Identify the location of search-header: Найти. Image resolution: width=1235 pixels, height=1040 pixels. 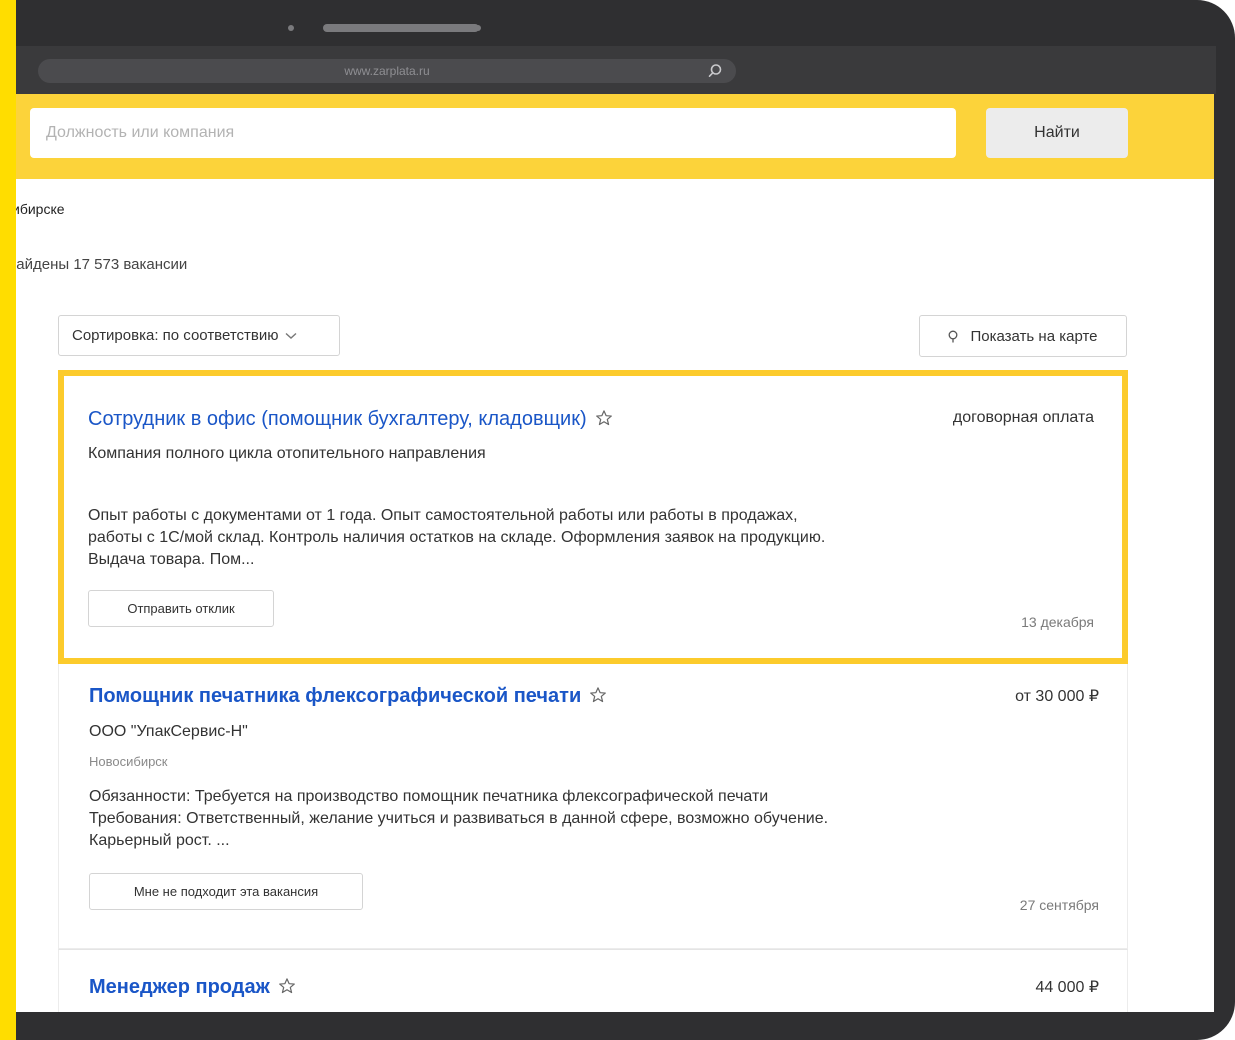
(615, 136).